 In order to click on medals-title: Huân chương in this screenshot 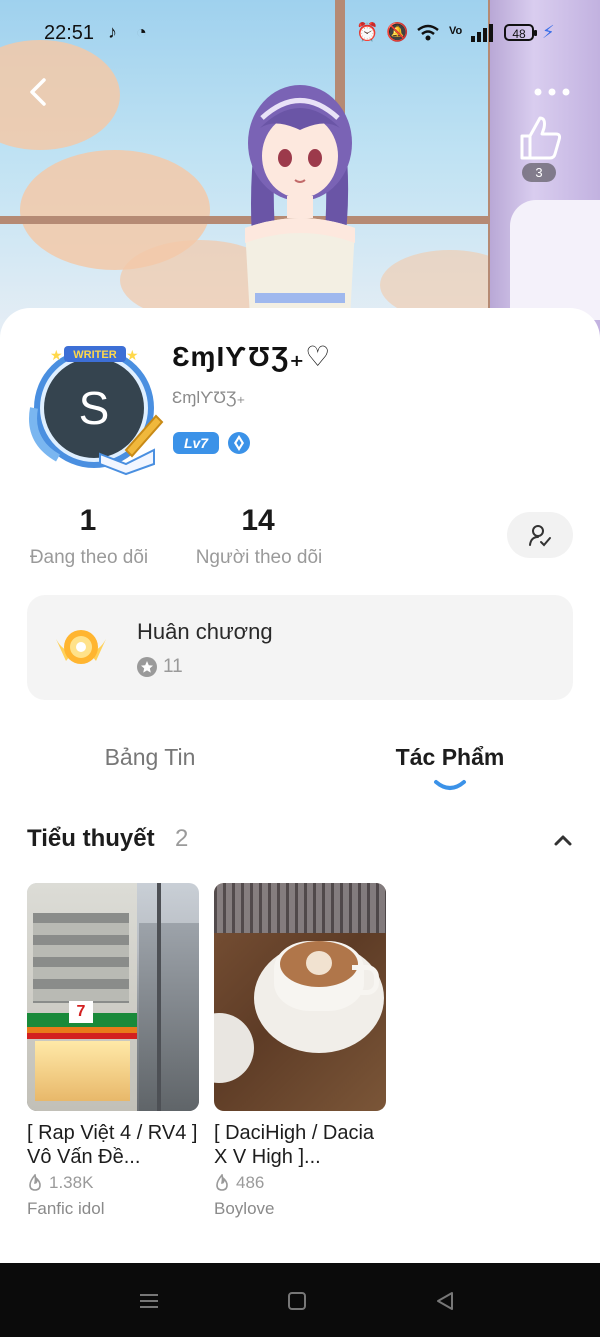, I will do `click(205, 631)`.